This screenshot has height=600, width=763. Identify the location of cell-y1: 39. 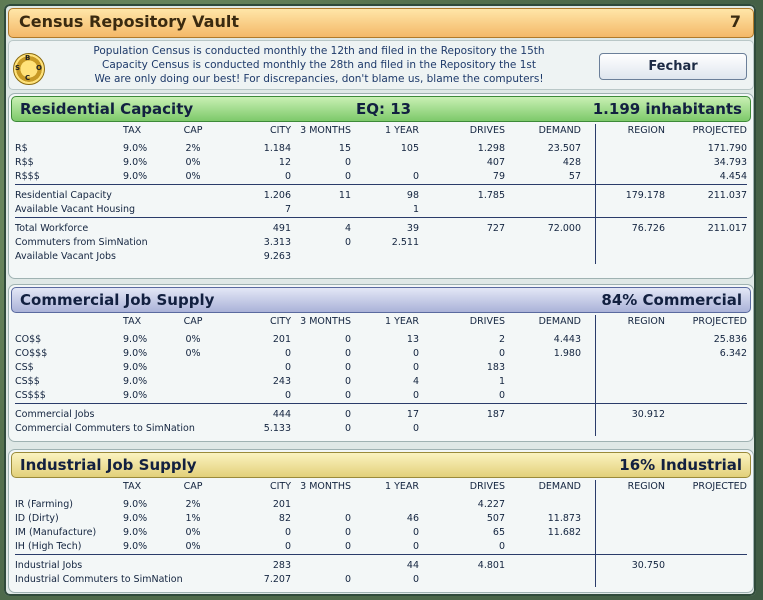
(412, 228).